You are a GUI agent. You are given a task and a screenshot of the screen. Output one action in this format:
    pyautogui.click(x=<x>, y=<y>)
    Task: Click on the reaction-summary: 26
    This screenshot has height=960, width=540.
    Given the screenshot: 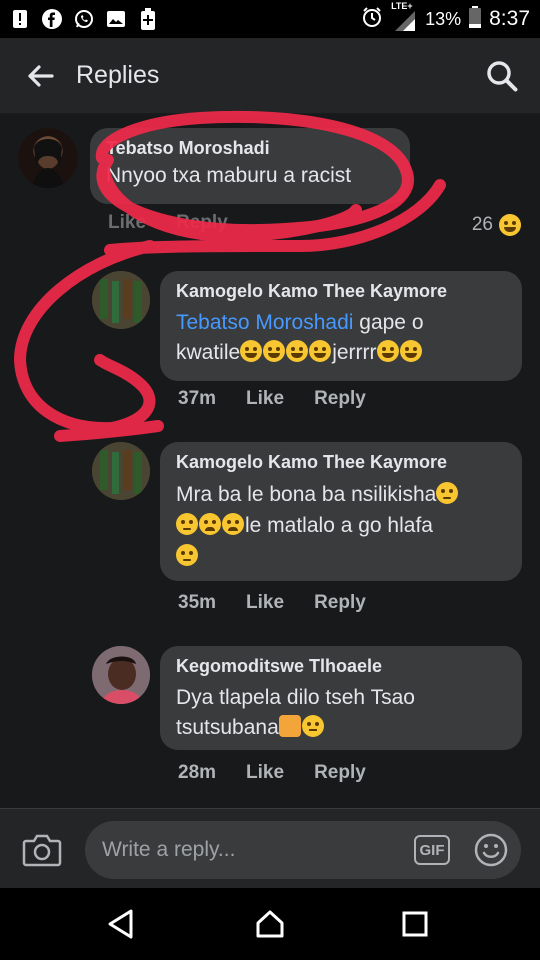 What is the action you would take?
    pyautogui.click(x=497, y=225)
    